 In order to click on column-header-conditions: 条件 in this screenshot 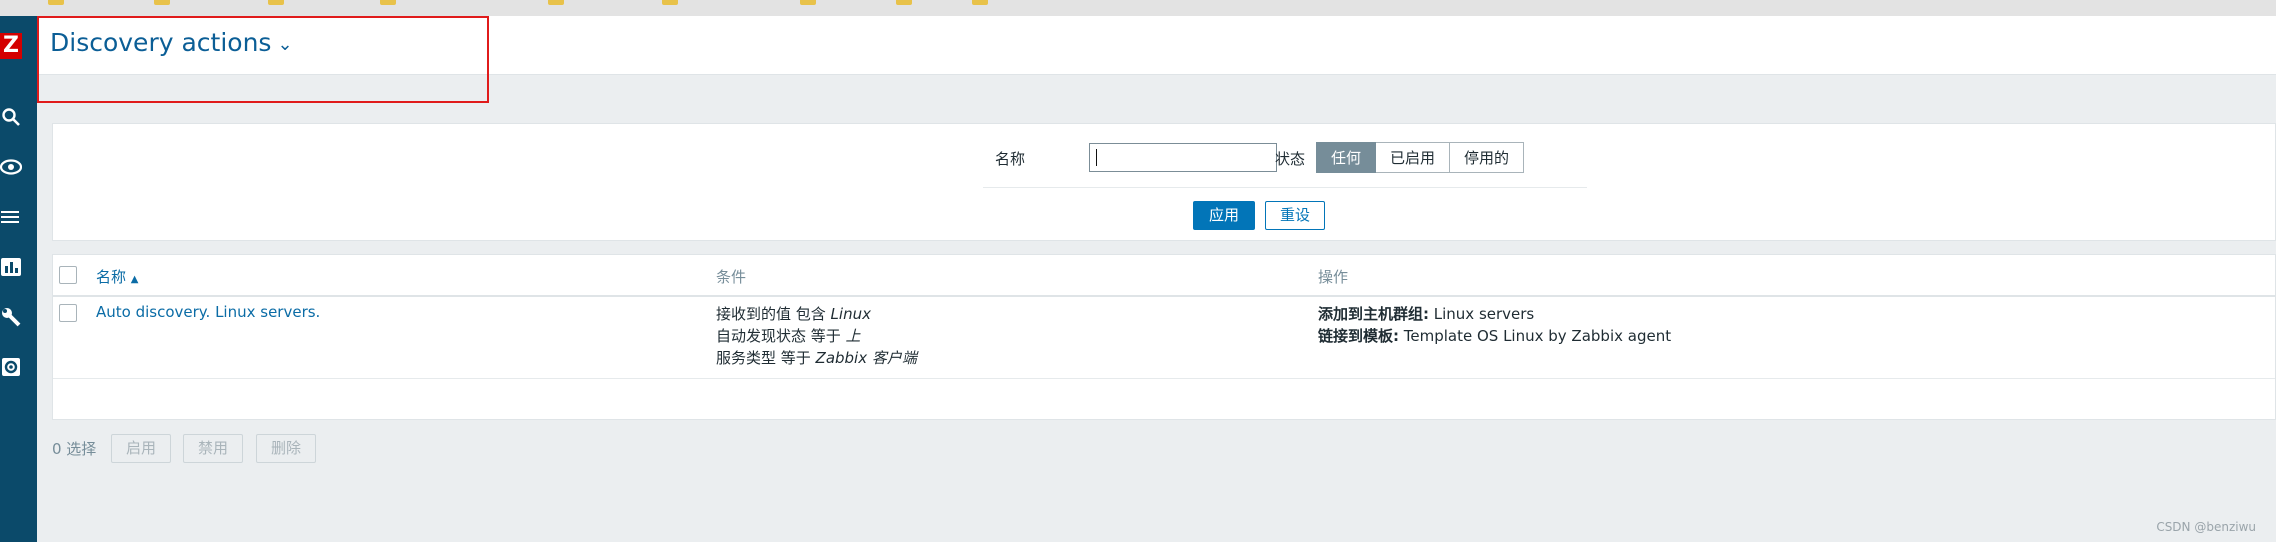, I will do `click(731, 277)`.